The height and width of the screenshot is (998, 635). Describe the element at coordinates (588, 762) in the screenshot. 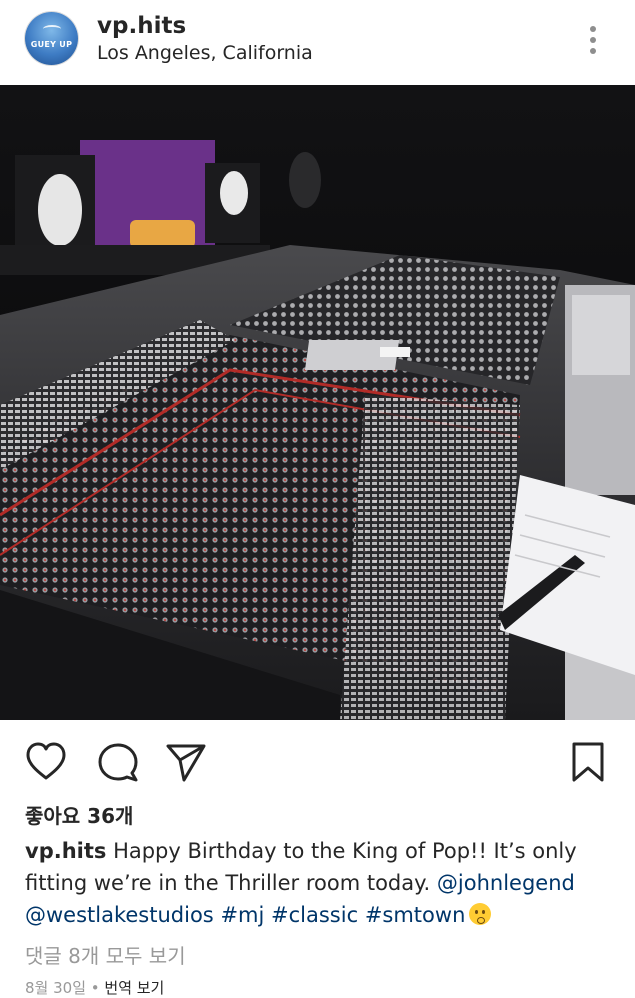

I see `bookmark-icon` at that location.